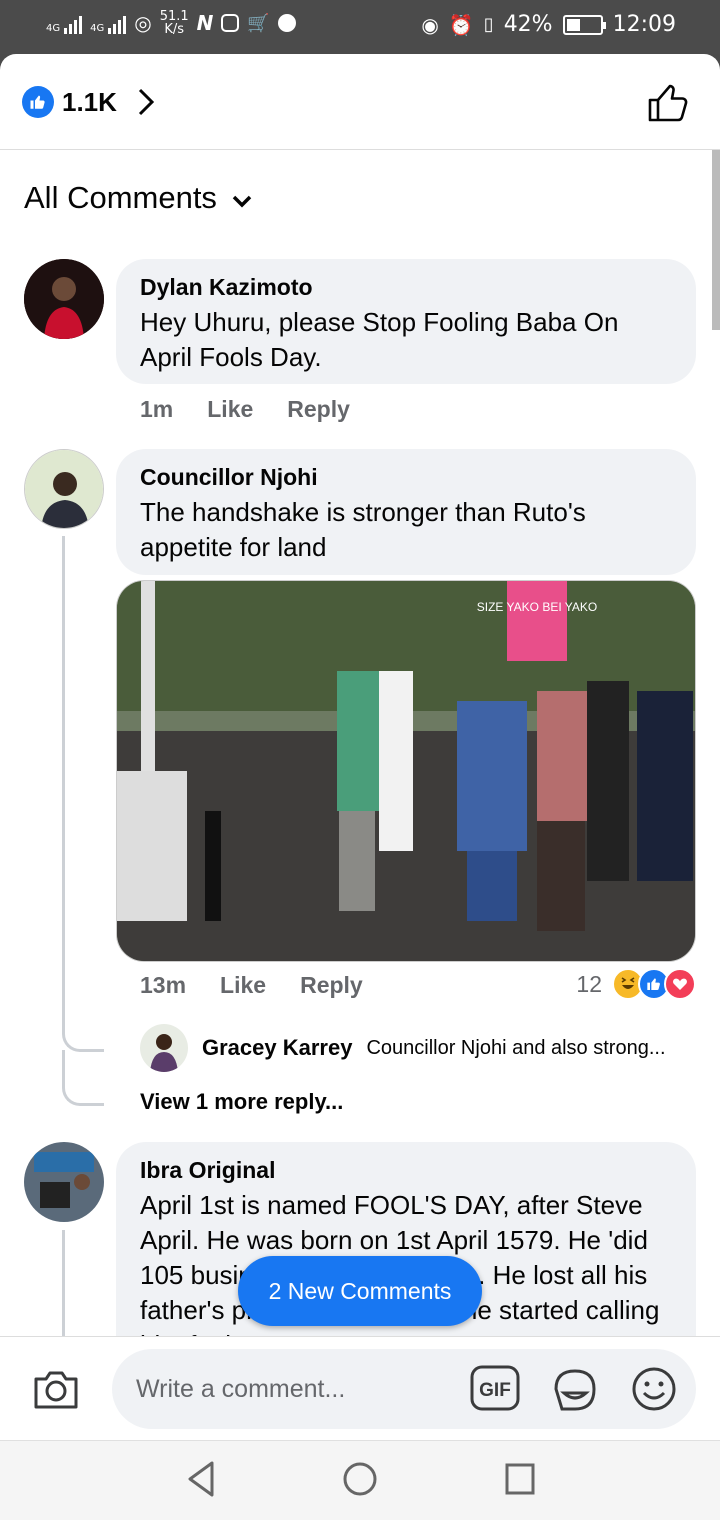 Image resolution: width=720 pixels, height=1520 pixels. I want to click on chevron-right-icon, so click(146, 105).